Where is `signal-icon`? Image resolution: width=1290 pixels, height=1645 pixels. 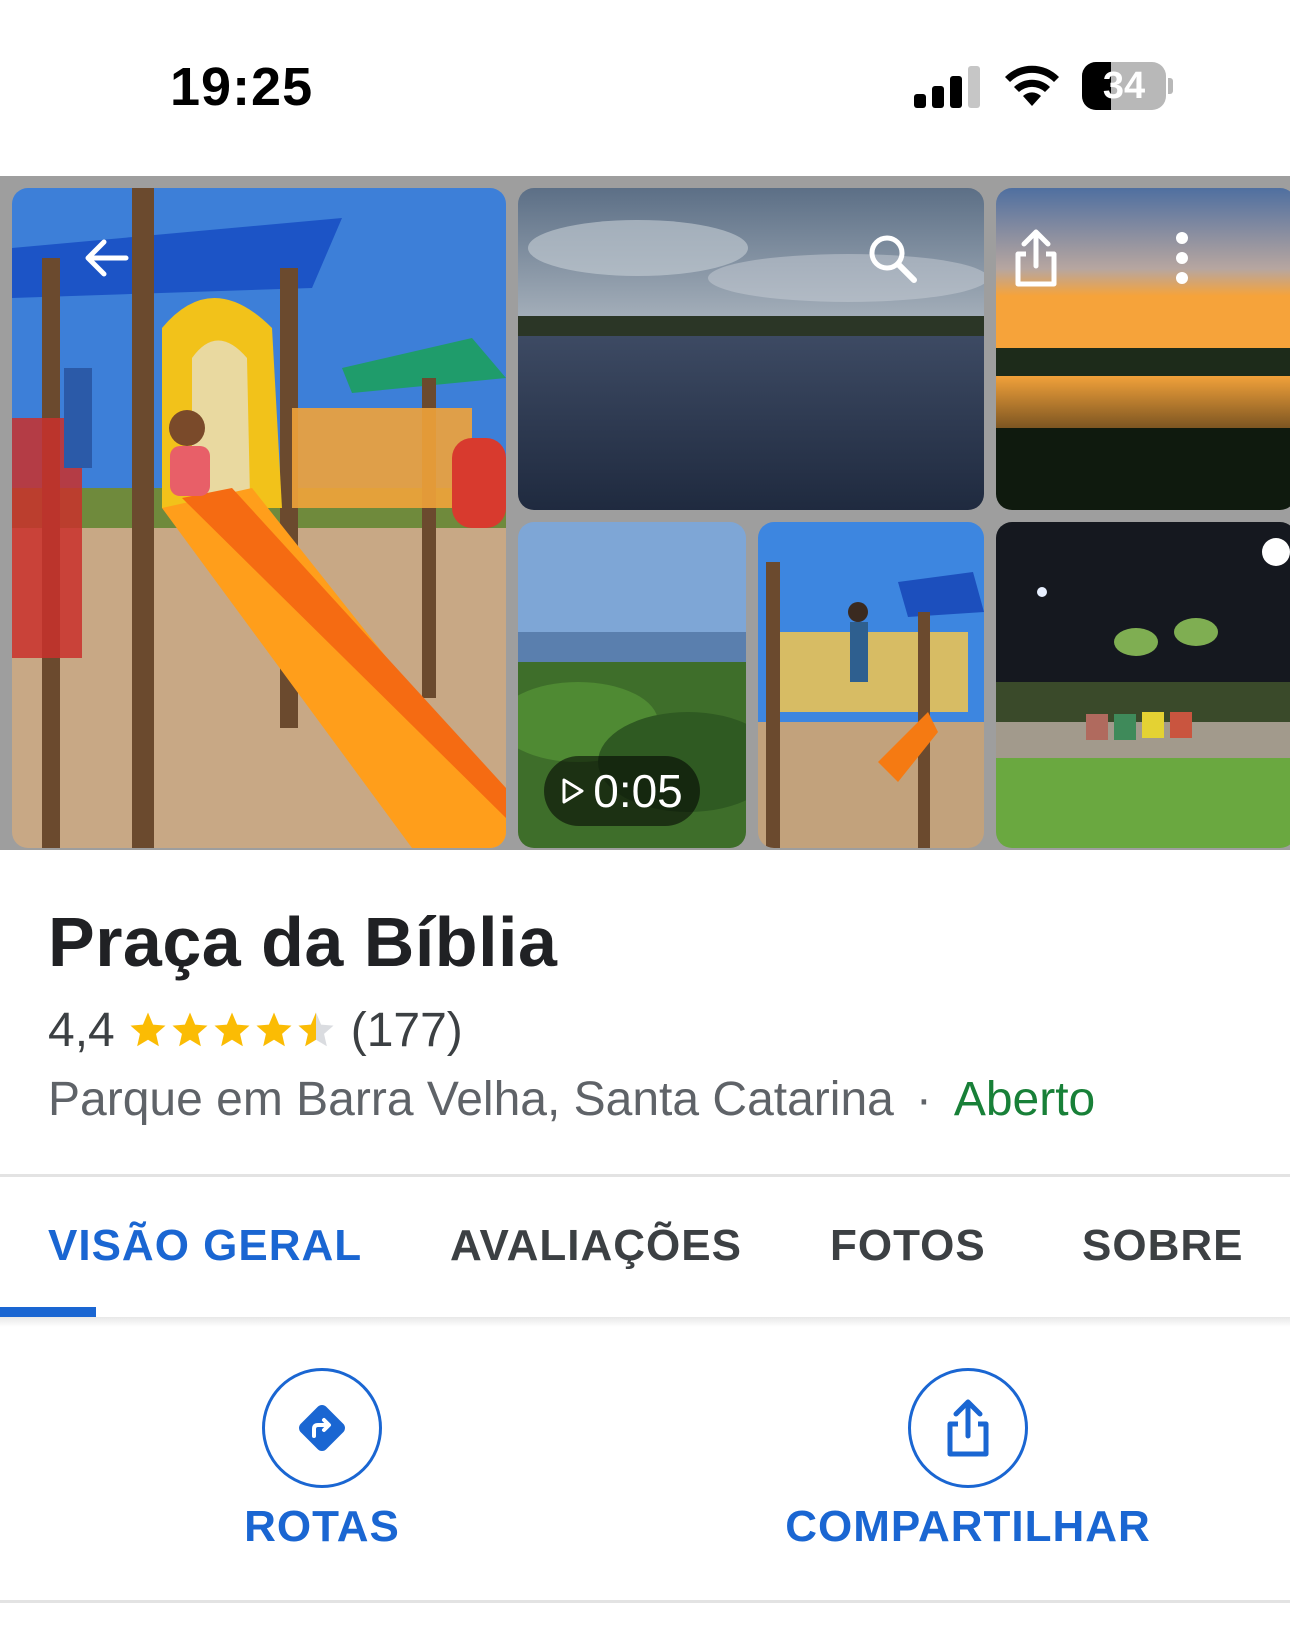 signal-icon is located at coordinates (947, 87).